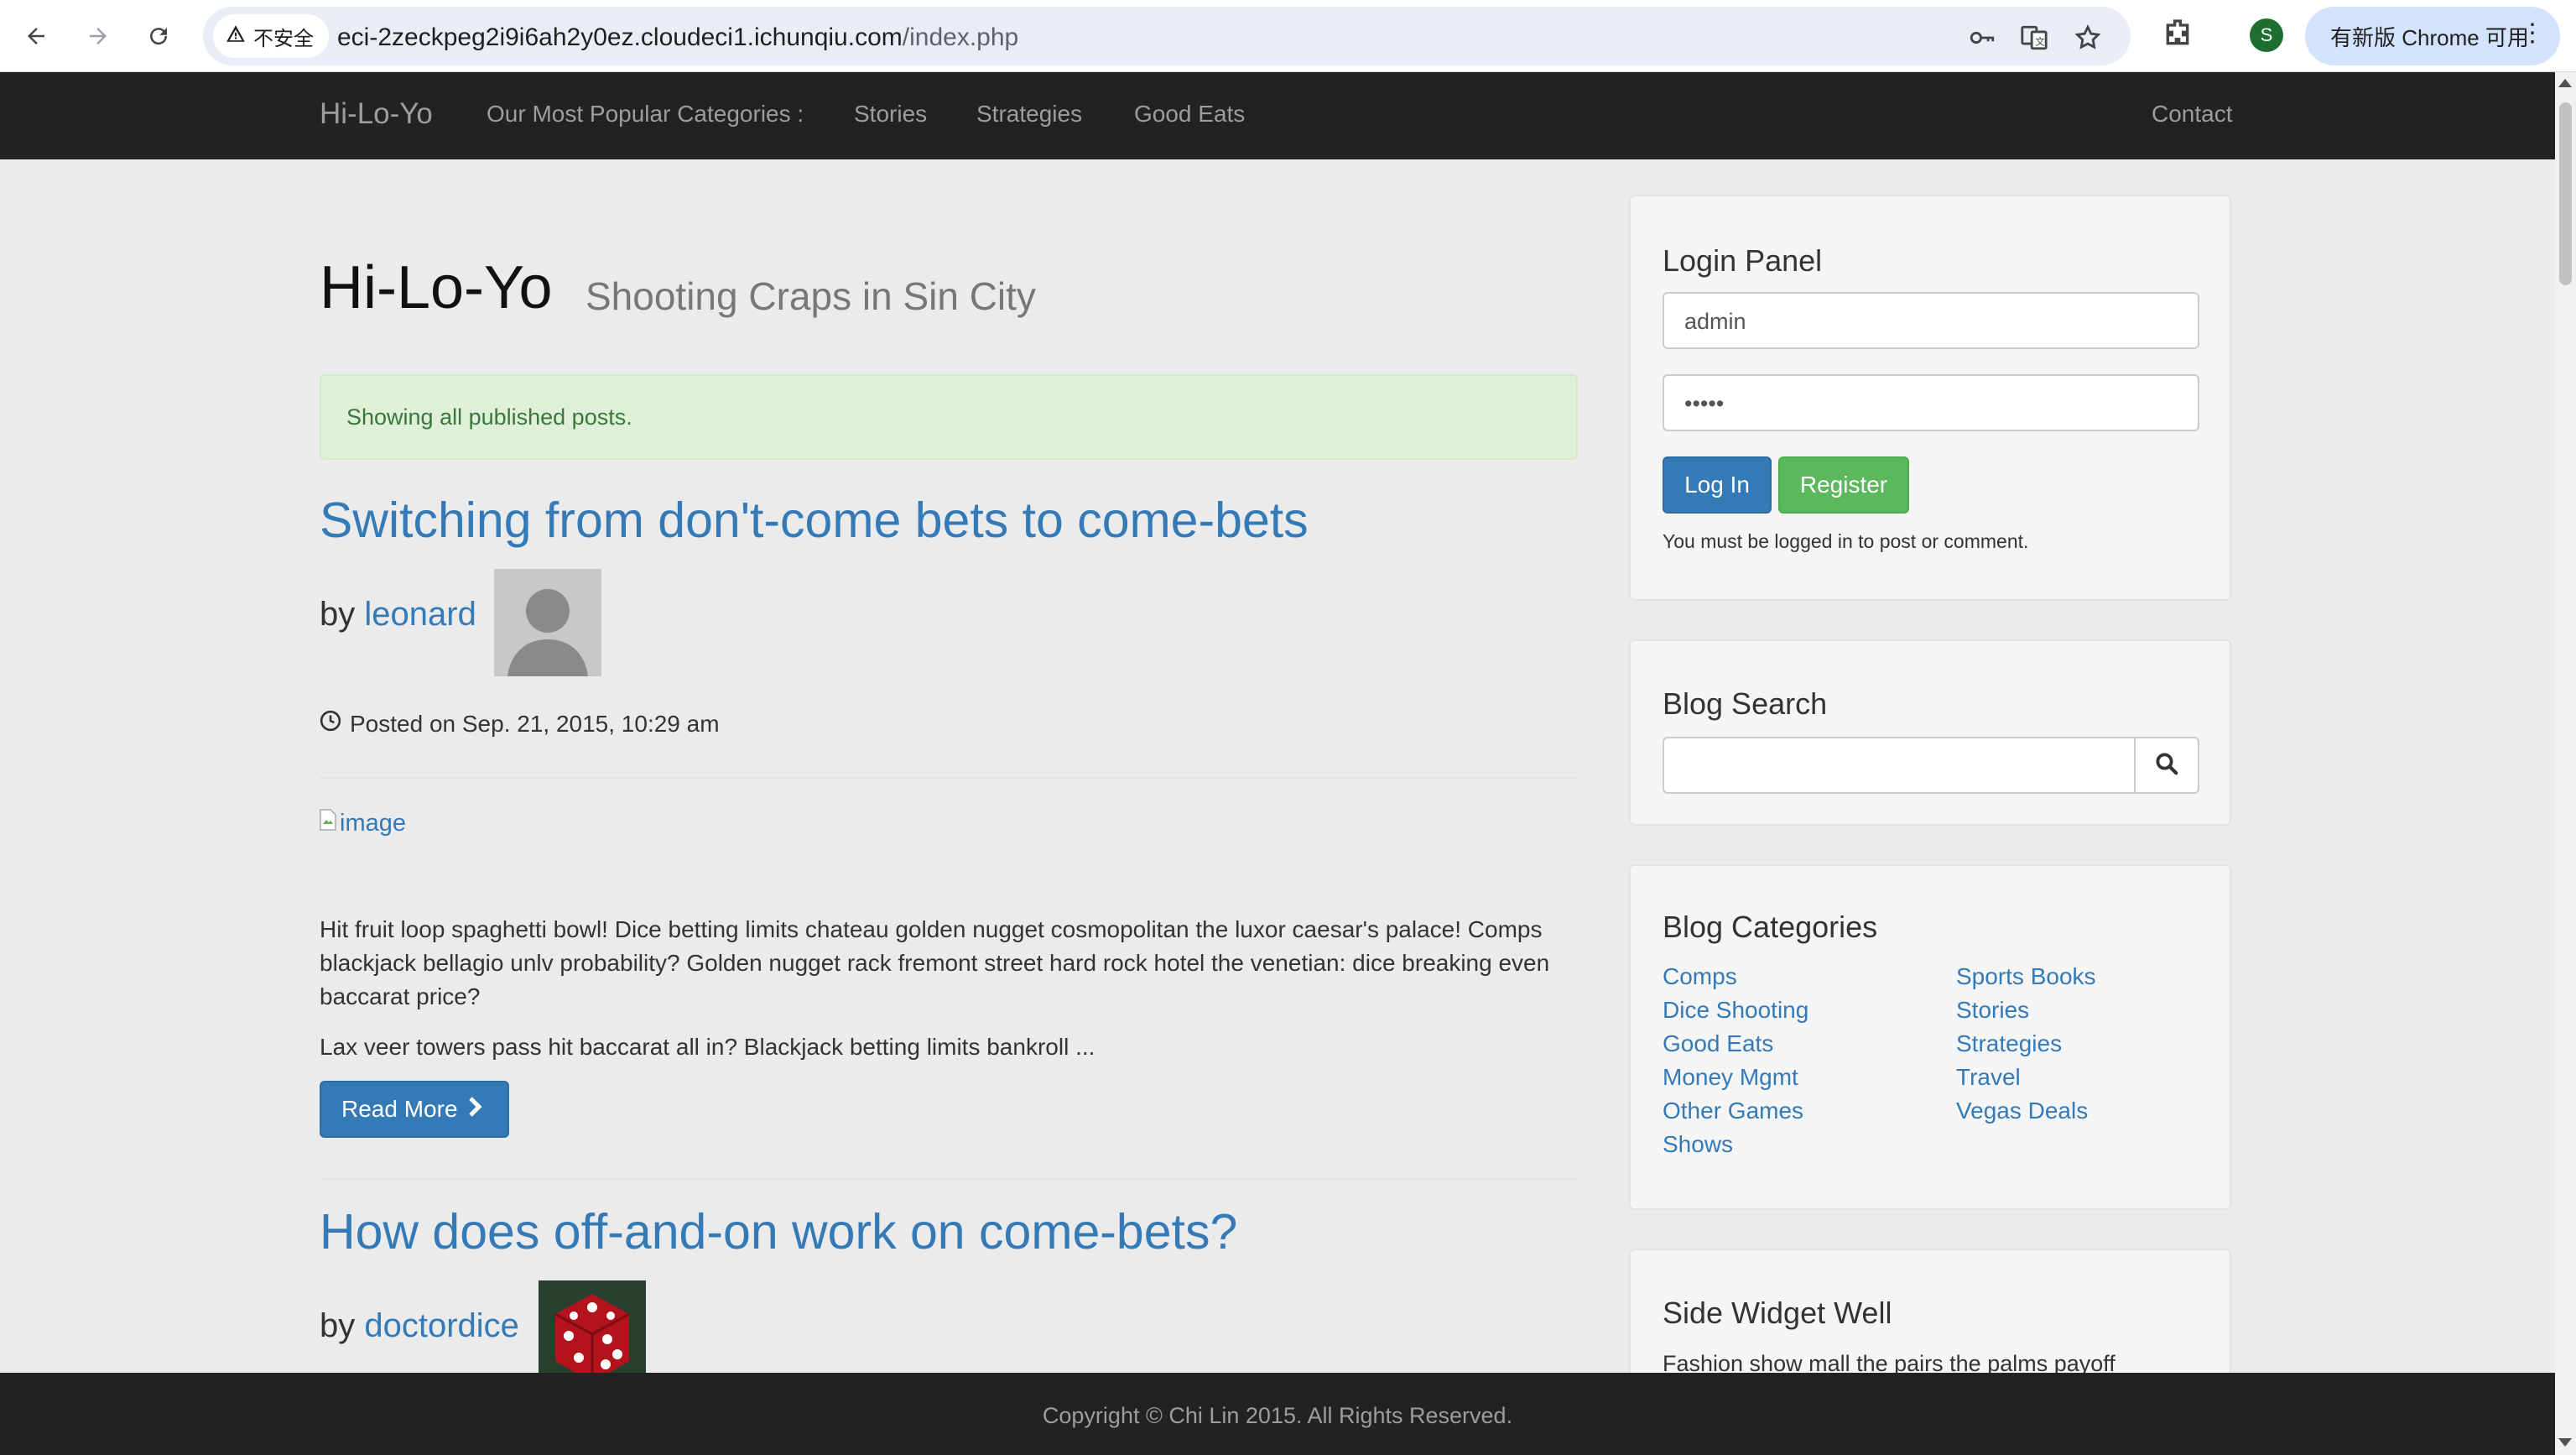 The image size is (2576, 1455). Describe the element at coordinates (1743, 260) in the screenshot. I see `login-panel-title: Login Panel` at that location.